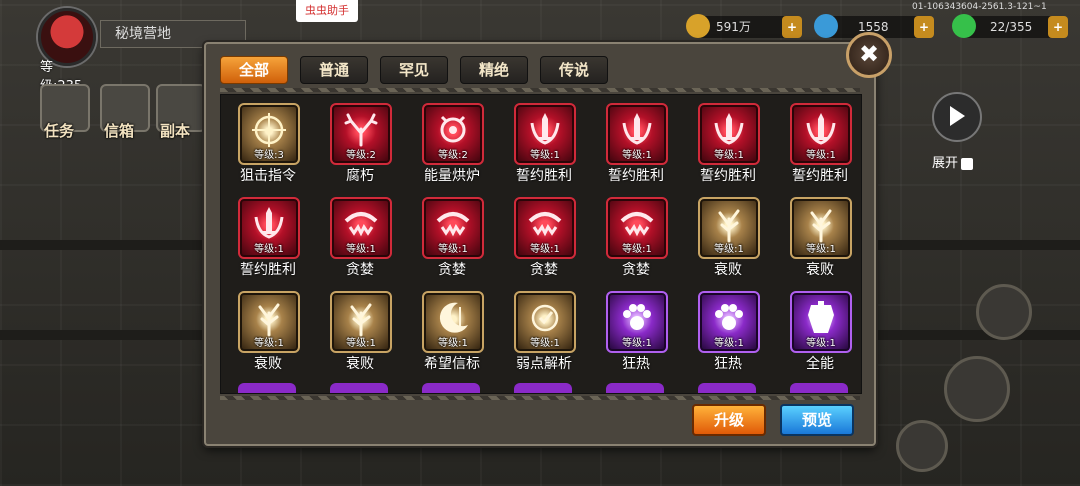  What do you see at coordinates (977, 389) in the screenshot?
I see `rank-up-button` at bounding box center [977, 389].